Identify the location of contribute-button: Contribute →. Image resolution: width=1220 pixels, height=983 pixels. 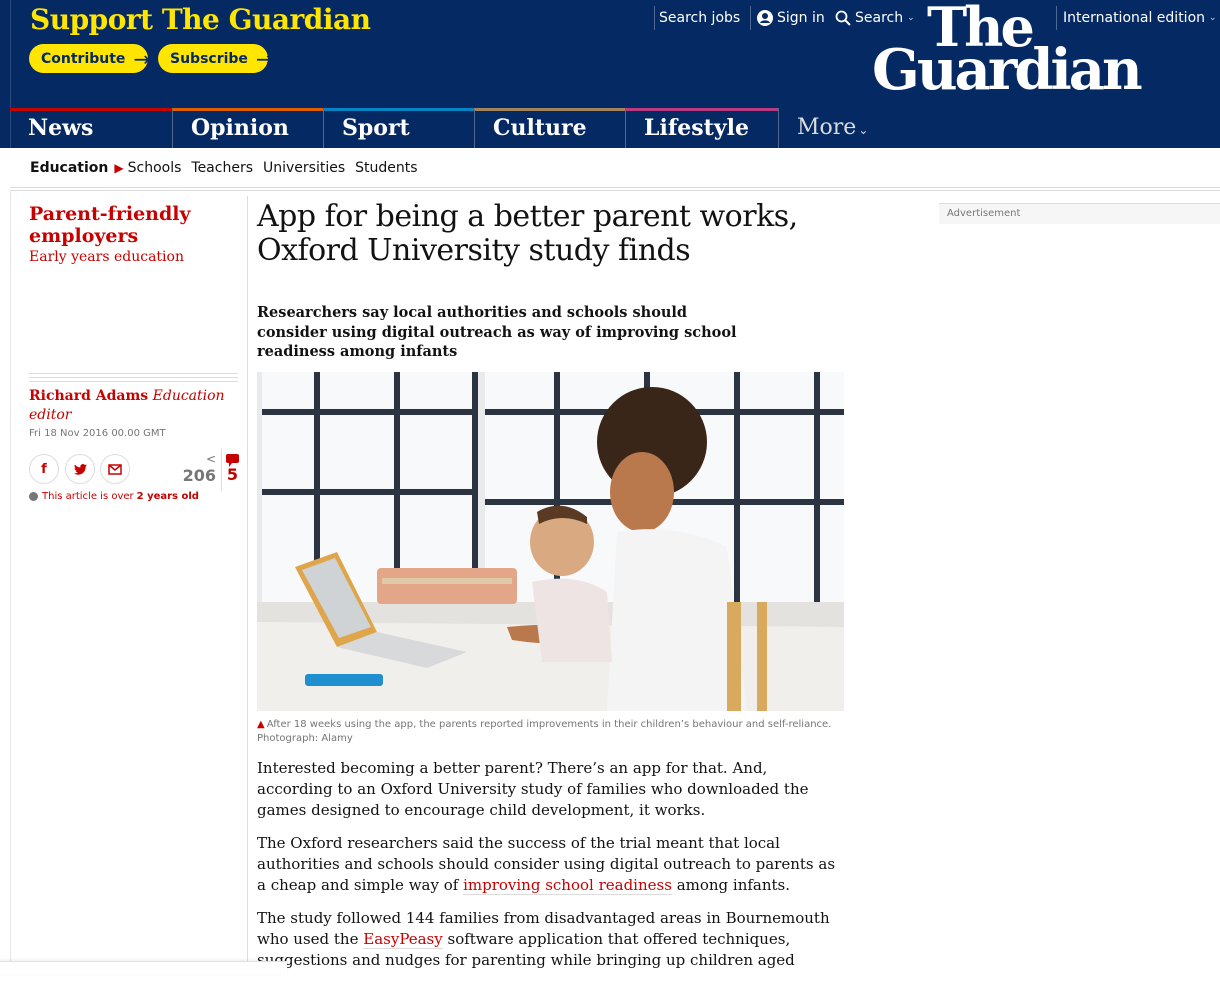
(90, 58).